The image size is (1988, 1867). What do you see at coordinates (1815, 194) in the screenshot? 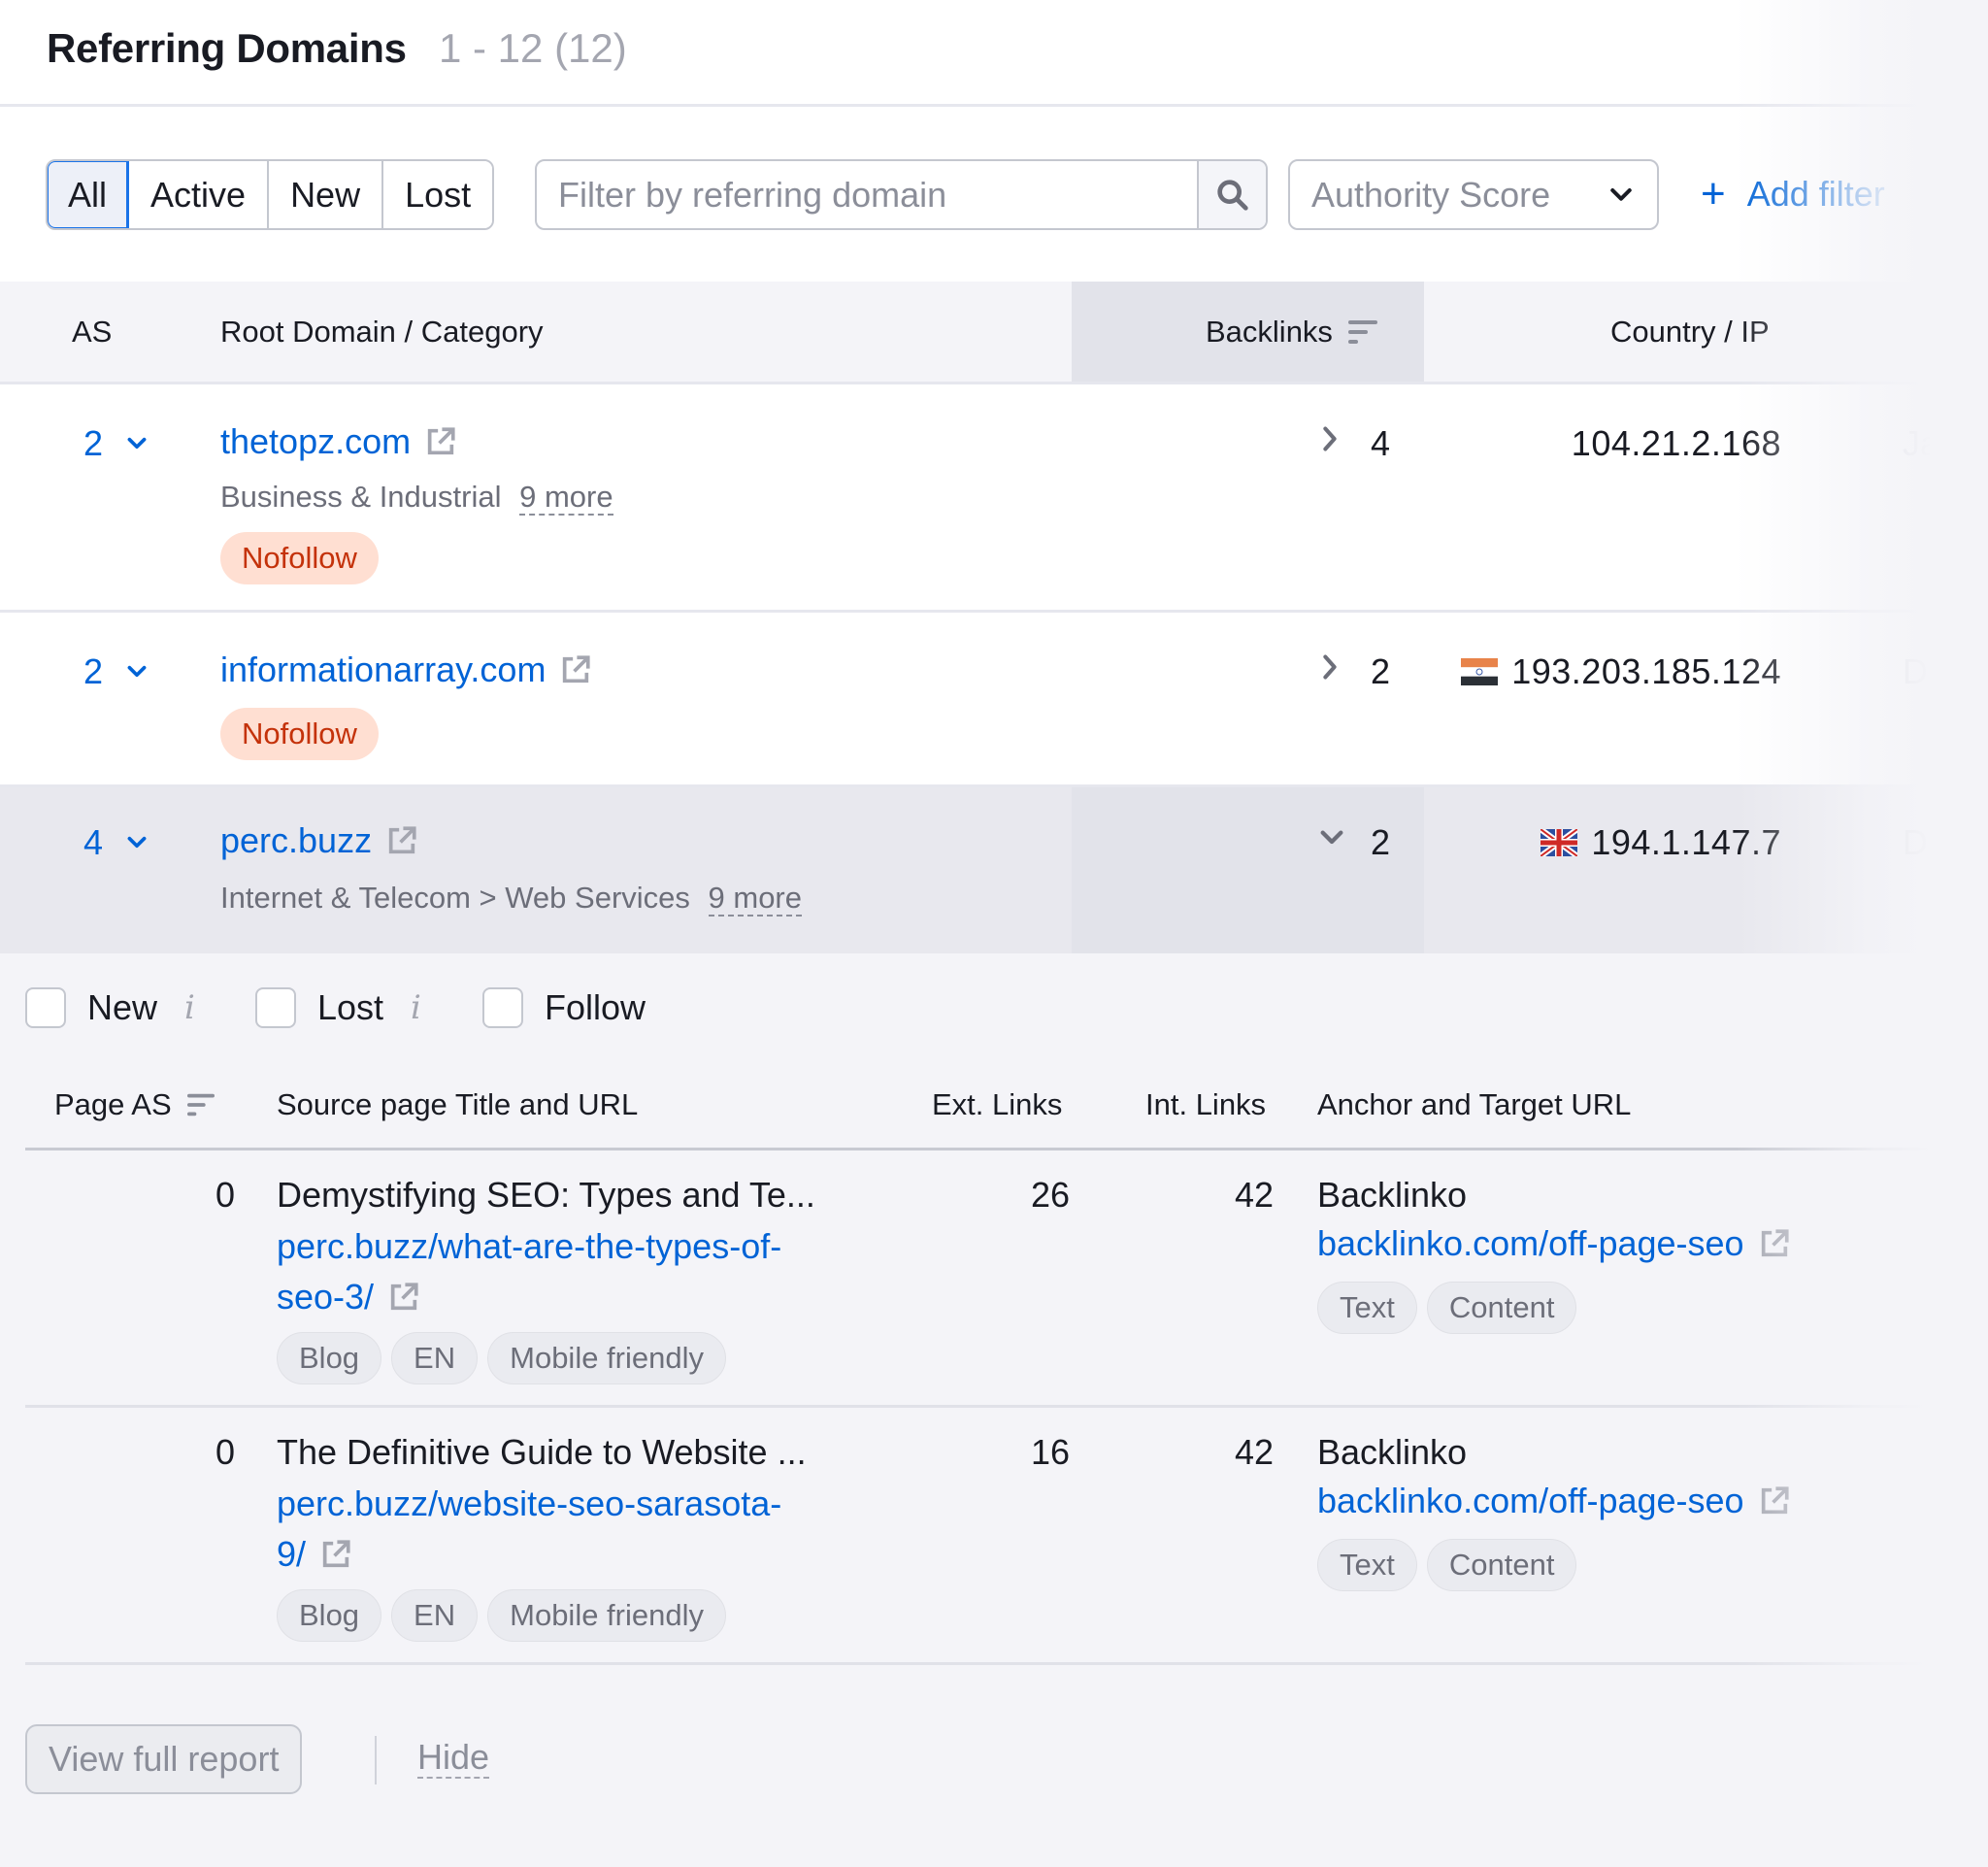
I see `add-filter-label: Add filter` at bounding box center [1815, 194].